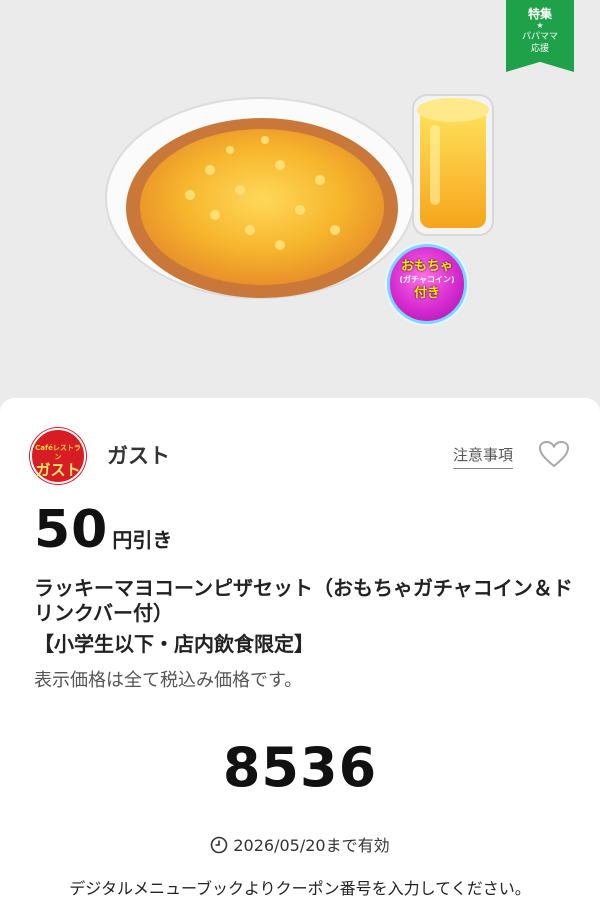 The image size is (600, 900). I want to click on feature-tag-subtitle-1: パパママ, so click(539, 37).